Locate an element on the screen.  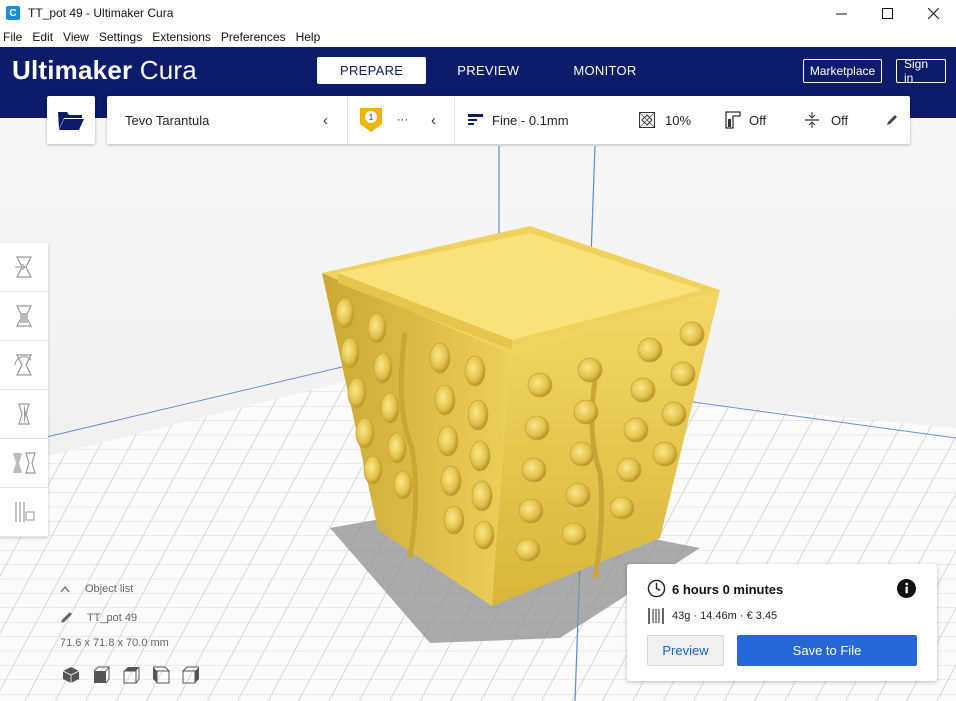
object-list-toggle: Object list is located at coordinates (96, 589).